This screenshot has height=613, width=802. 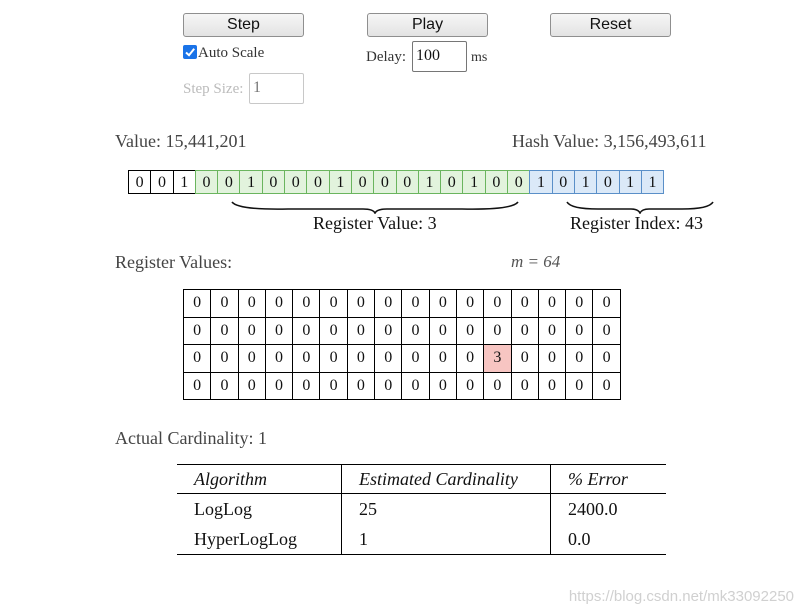 I want to click on m-label: m = 64, so click(x=536, y=261).